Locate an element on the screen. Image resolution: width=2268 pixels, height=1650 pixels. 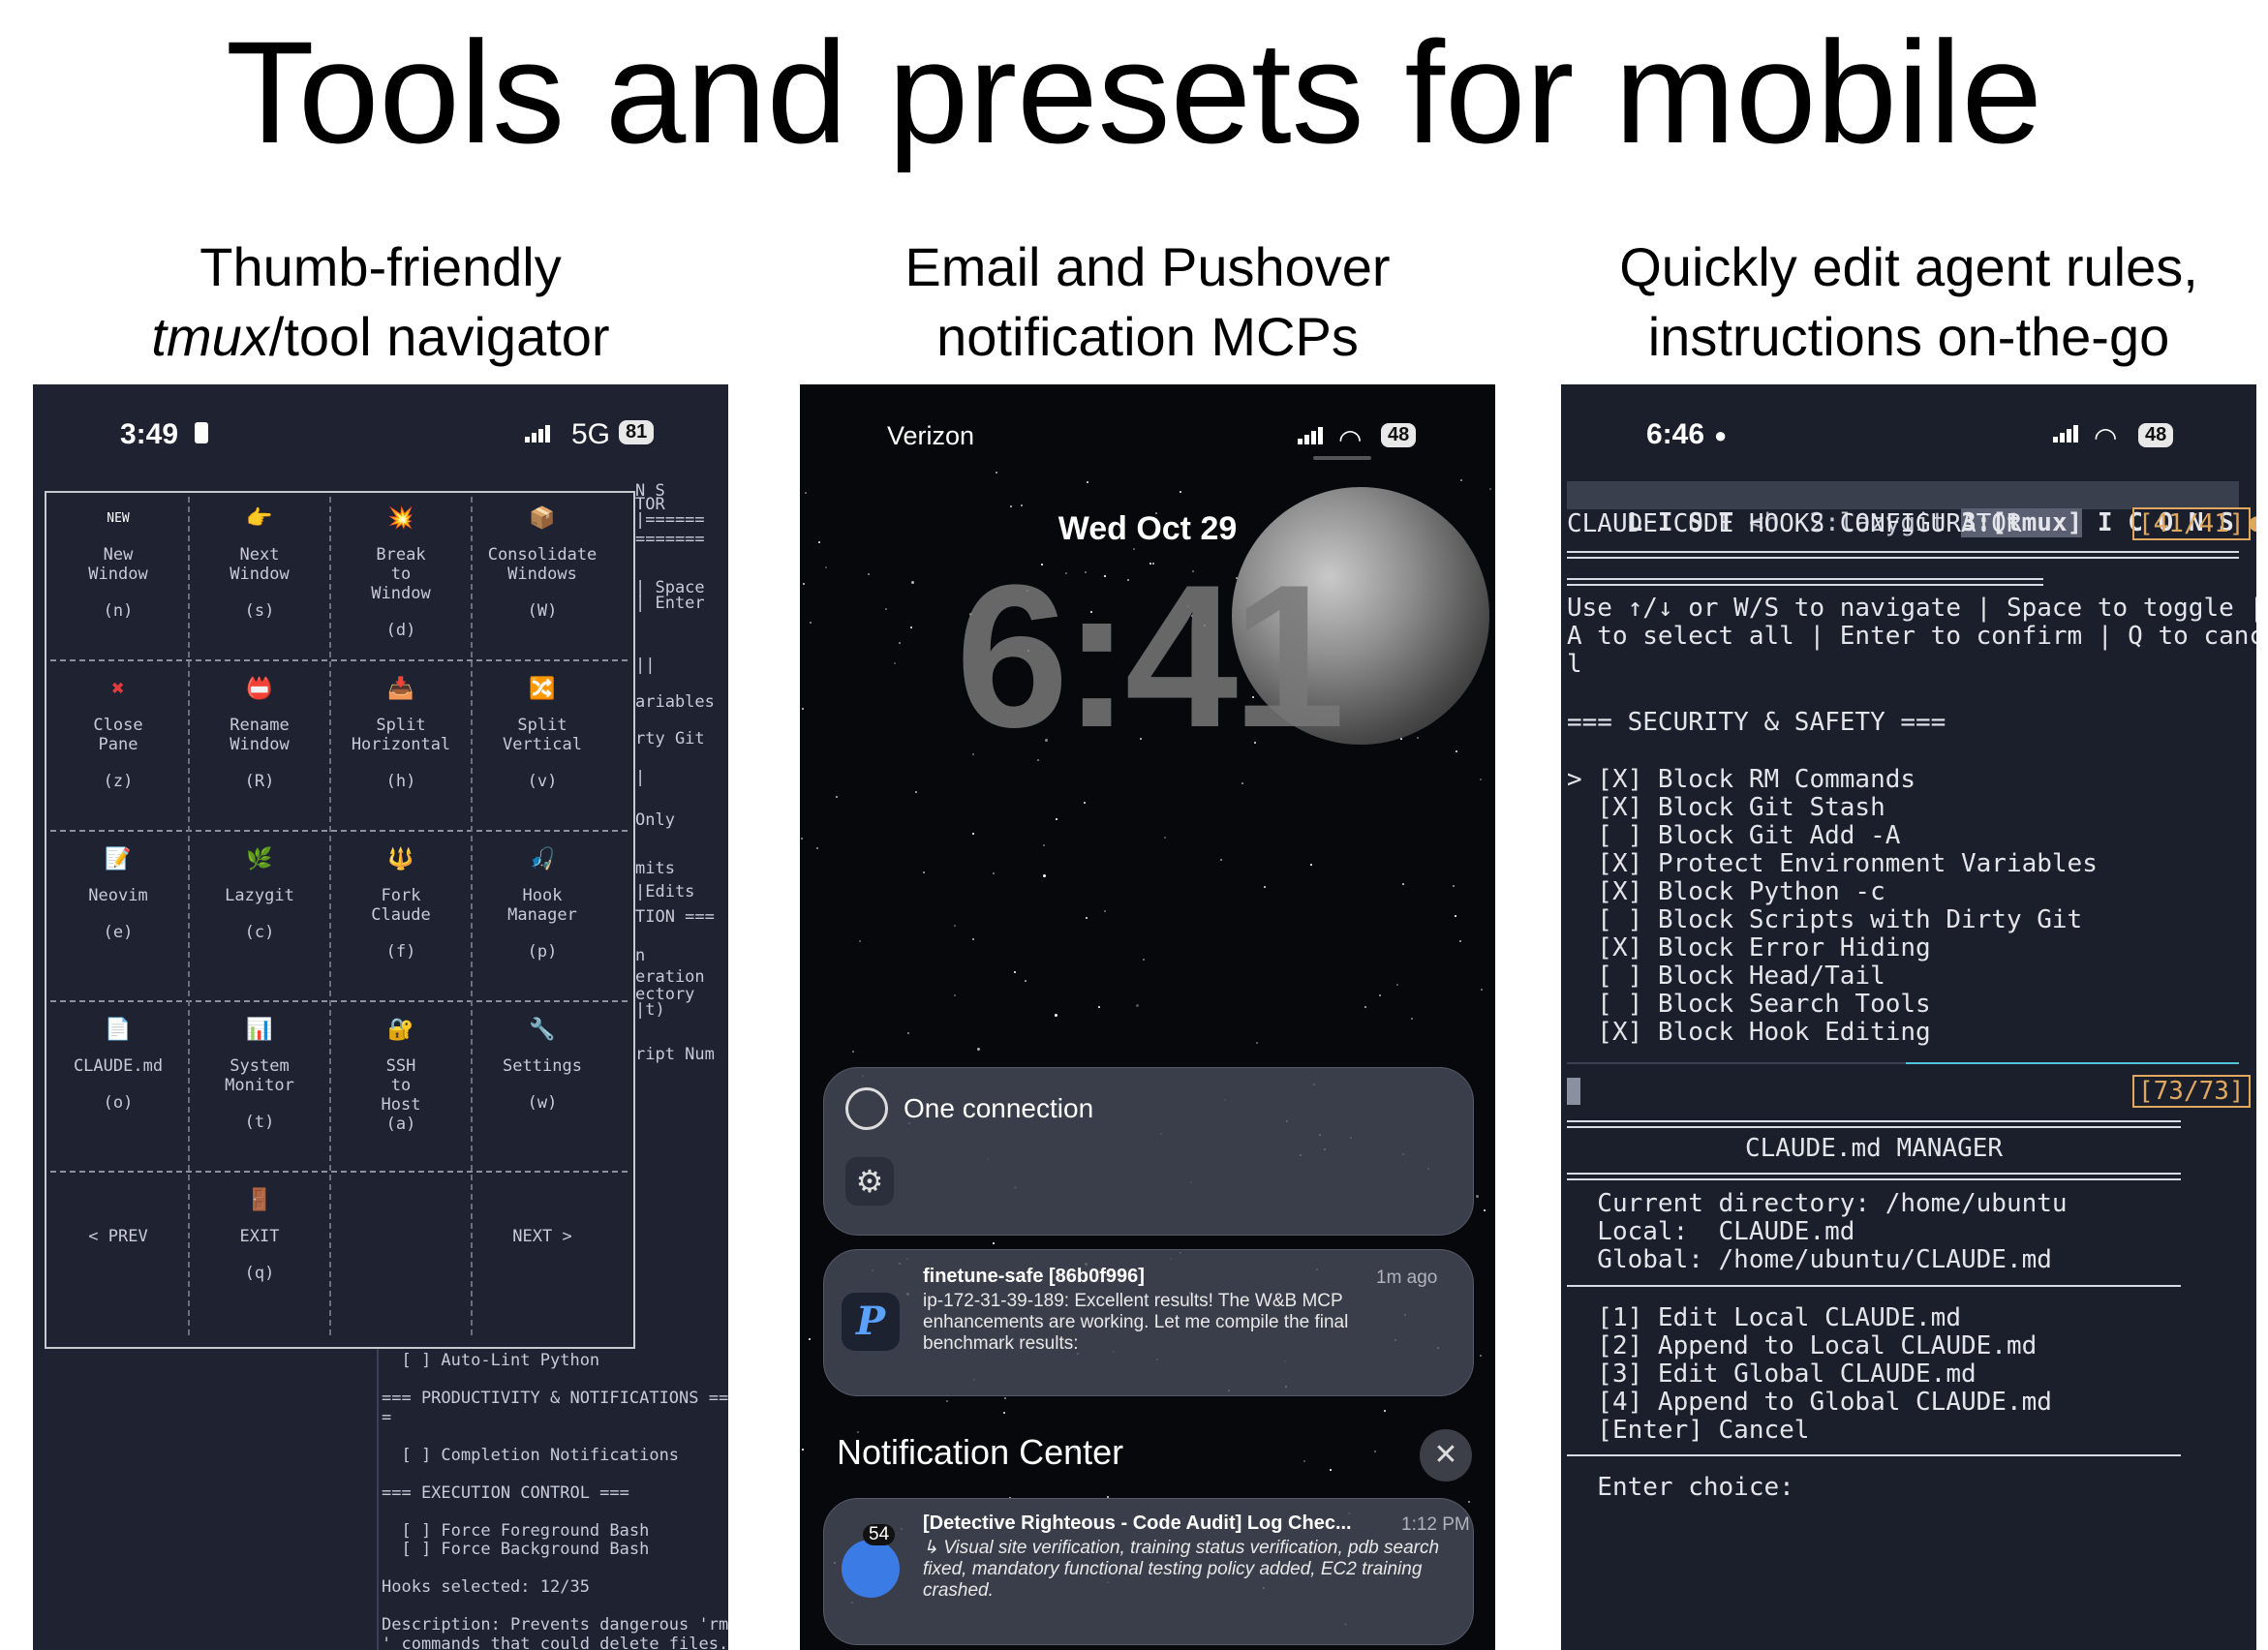
counter-bottom: [73/73] is located at coordinates (2192, 1091).